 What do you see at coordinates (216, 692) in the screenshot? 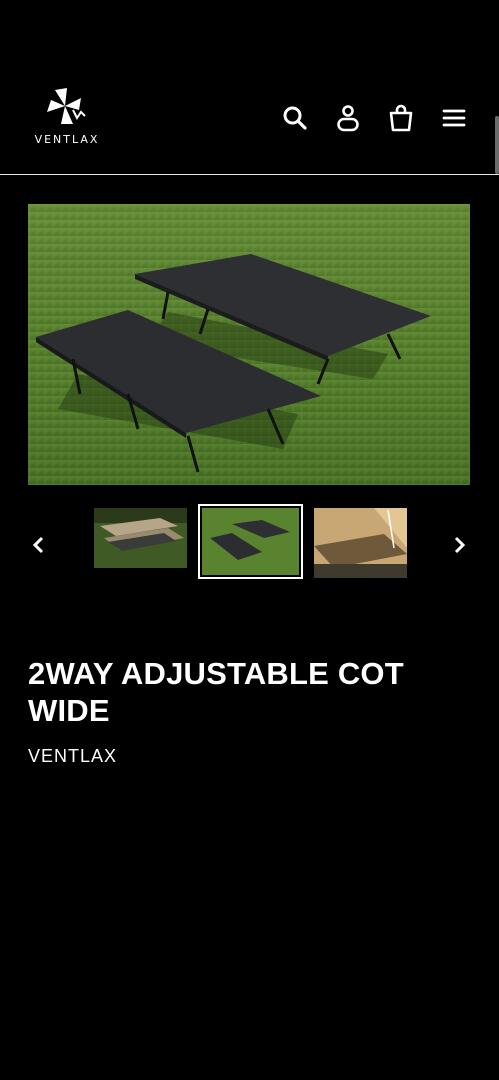
I see `product-title: 2WAY ADJUSTABLE COT WIDE` at bounding box center [216, 692].